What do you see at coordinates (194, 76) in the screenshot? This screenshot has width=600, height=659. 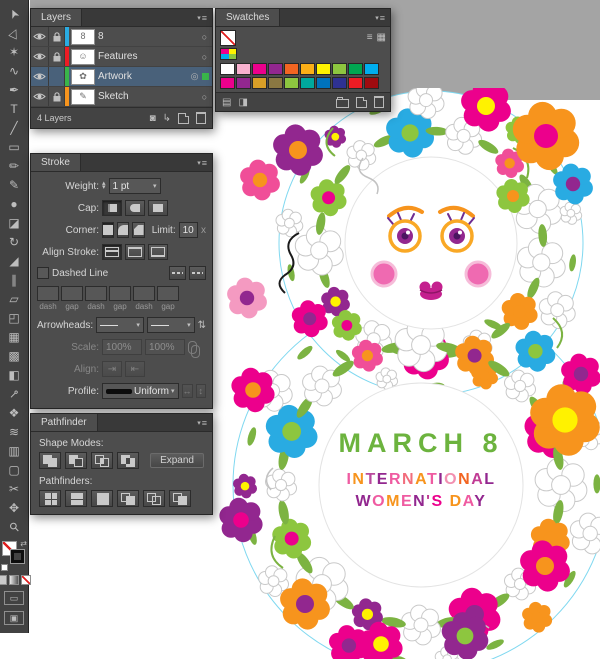 I see `layer-target-icon: ◎` at bounding box center [194, 76].